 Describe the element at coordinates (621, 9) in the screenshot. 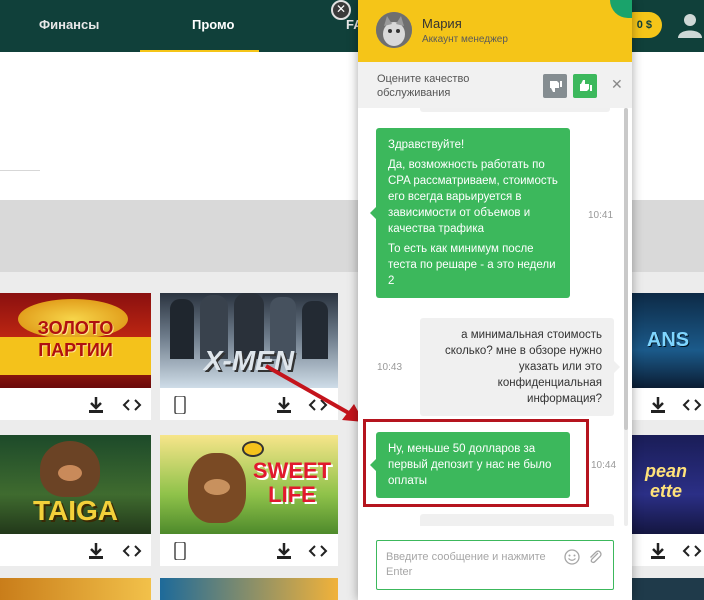

I see `header-corner-decoration` at that location.